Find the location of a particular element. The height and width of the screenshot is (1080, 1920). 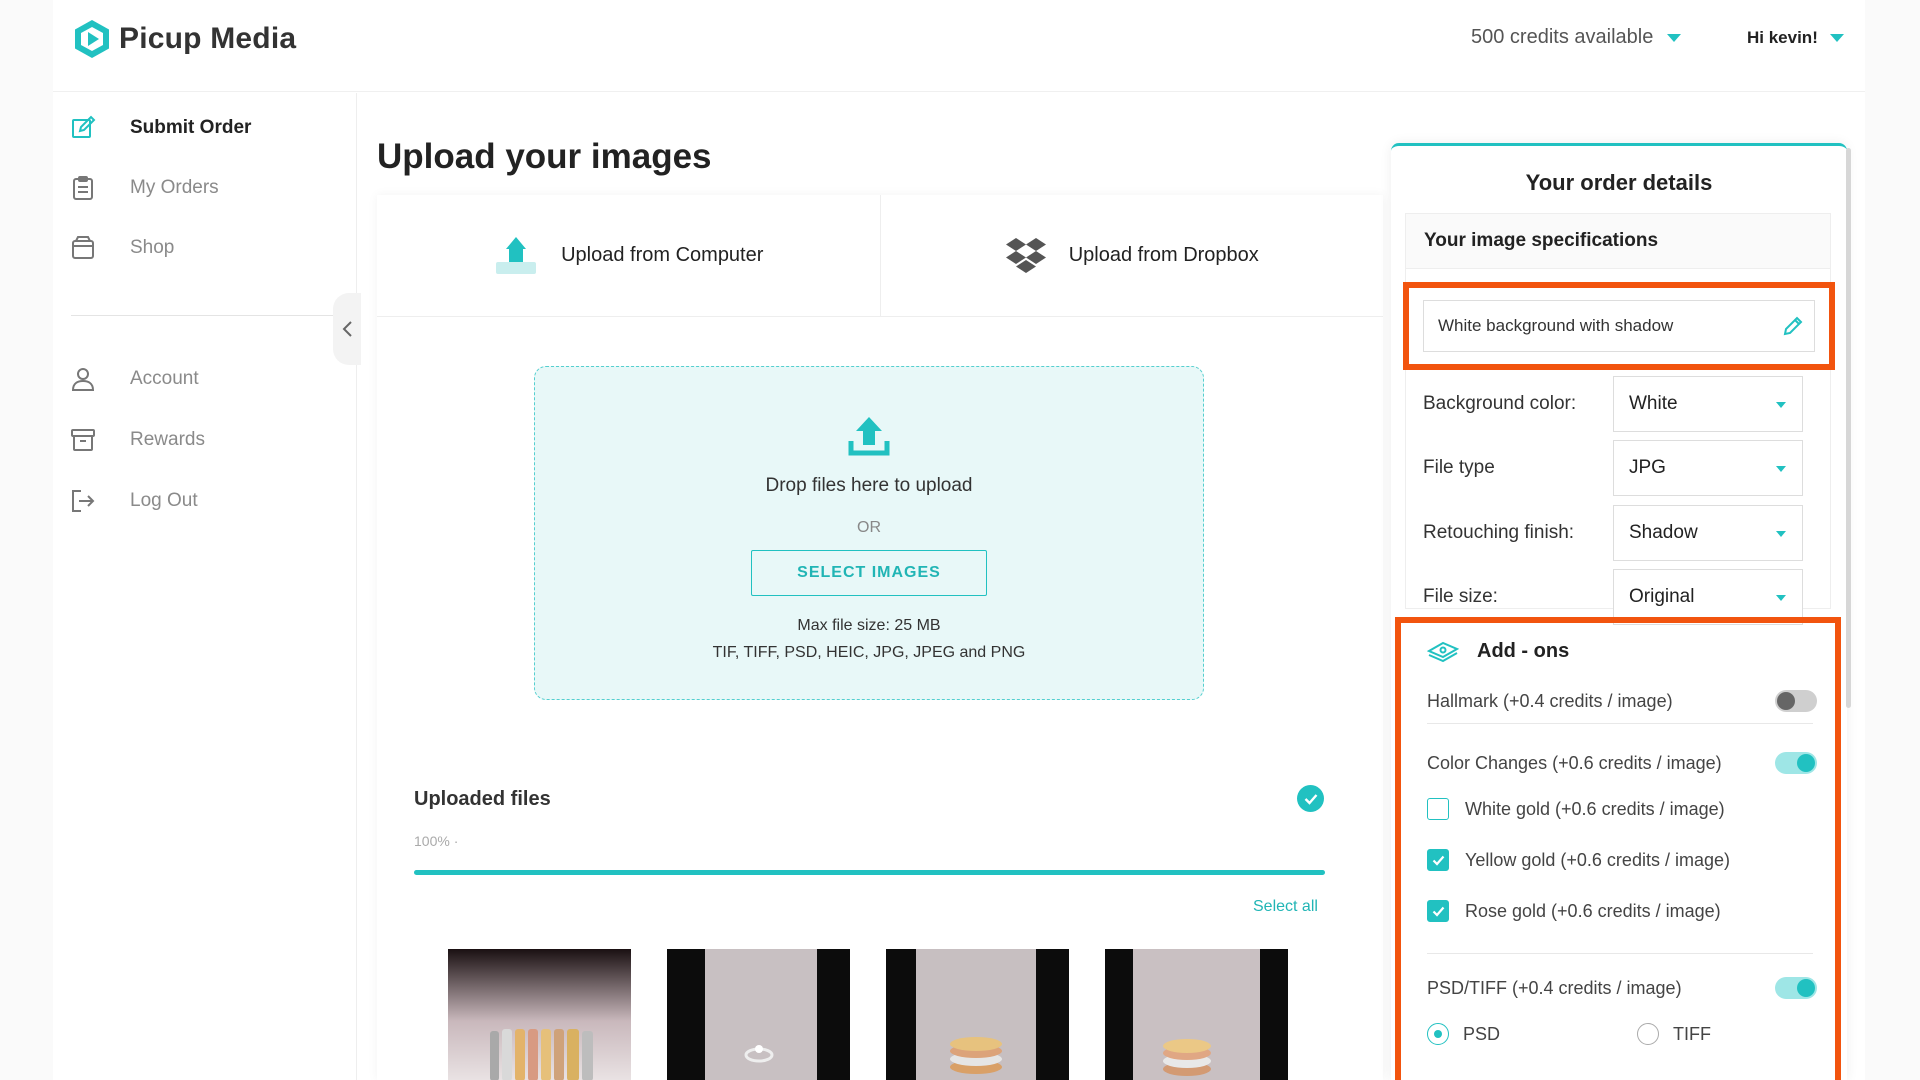

rings-photo is located at coordinates (539, 1014).